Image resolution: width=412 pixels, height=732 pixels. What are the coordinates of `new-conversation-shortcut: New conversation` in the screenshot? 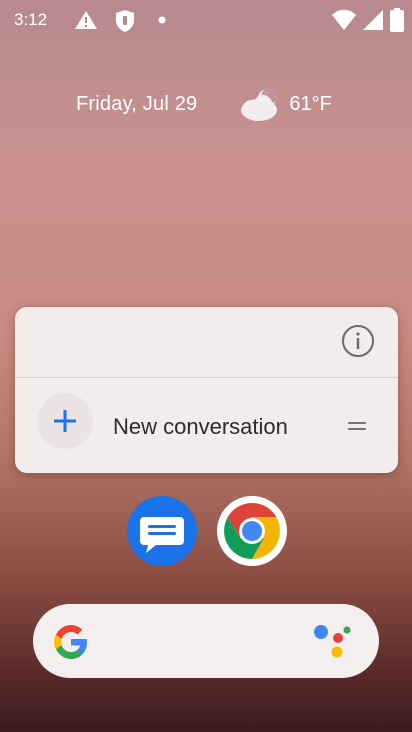 It's located at (206, 426).